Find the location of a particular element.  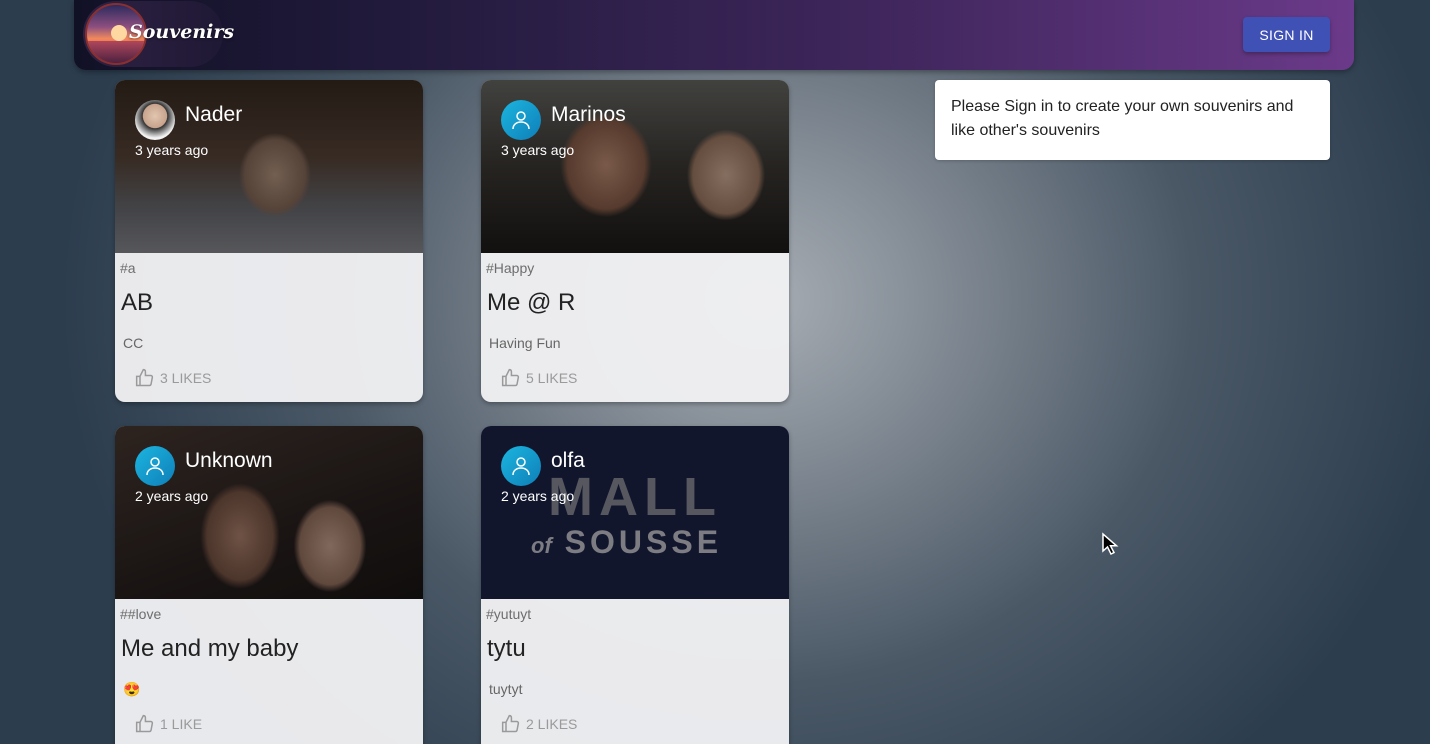

like-button: 3 LIKES is located at coordinates (173, 378).